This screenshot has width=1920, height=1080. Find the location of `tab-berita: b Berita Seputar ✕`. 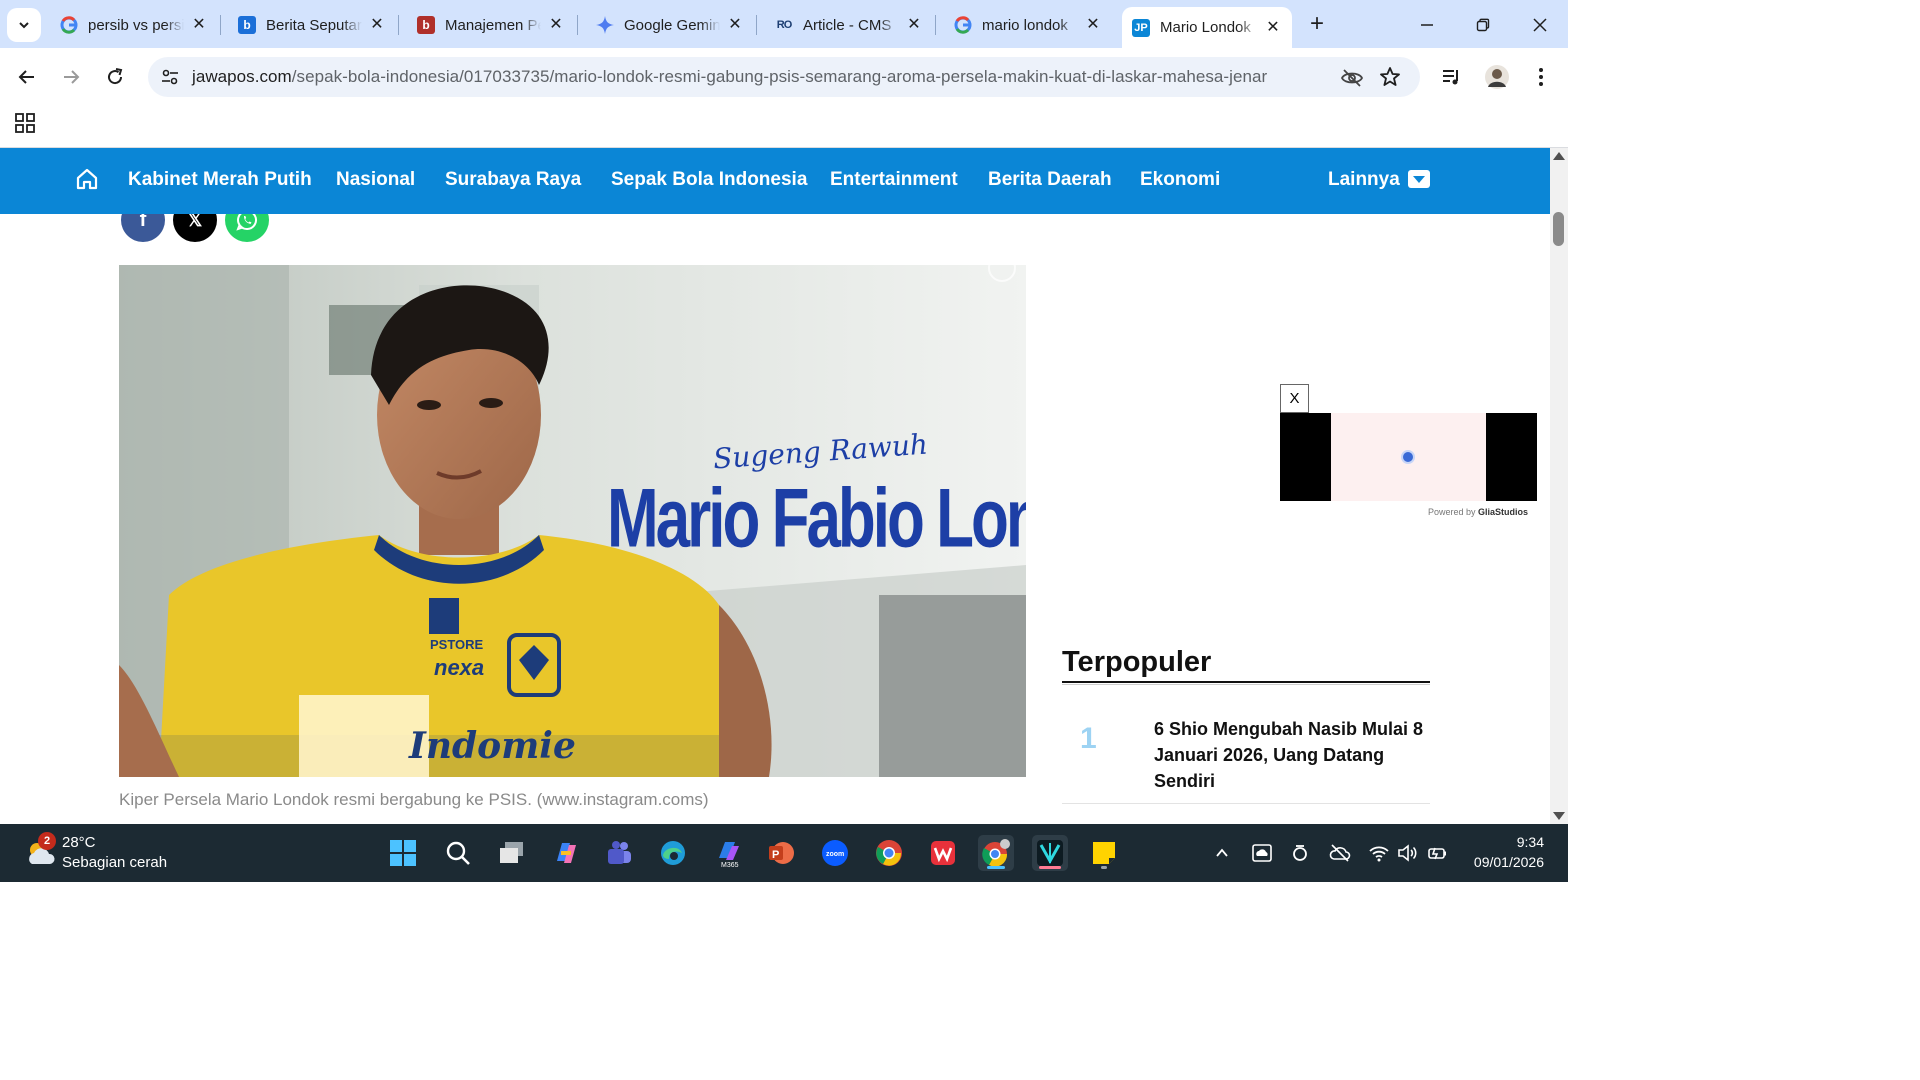

tab-berita: b Berita Seputar ✕ is located at coordinates (312, 25).